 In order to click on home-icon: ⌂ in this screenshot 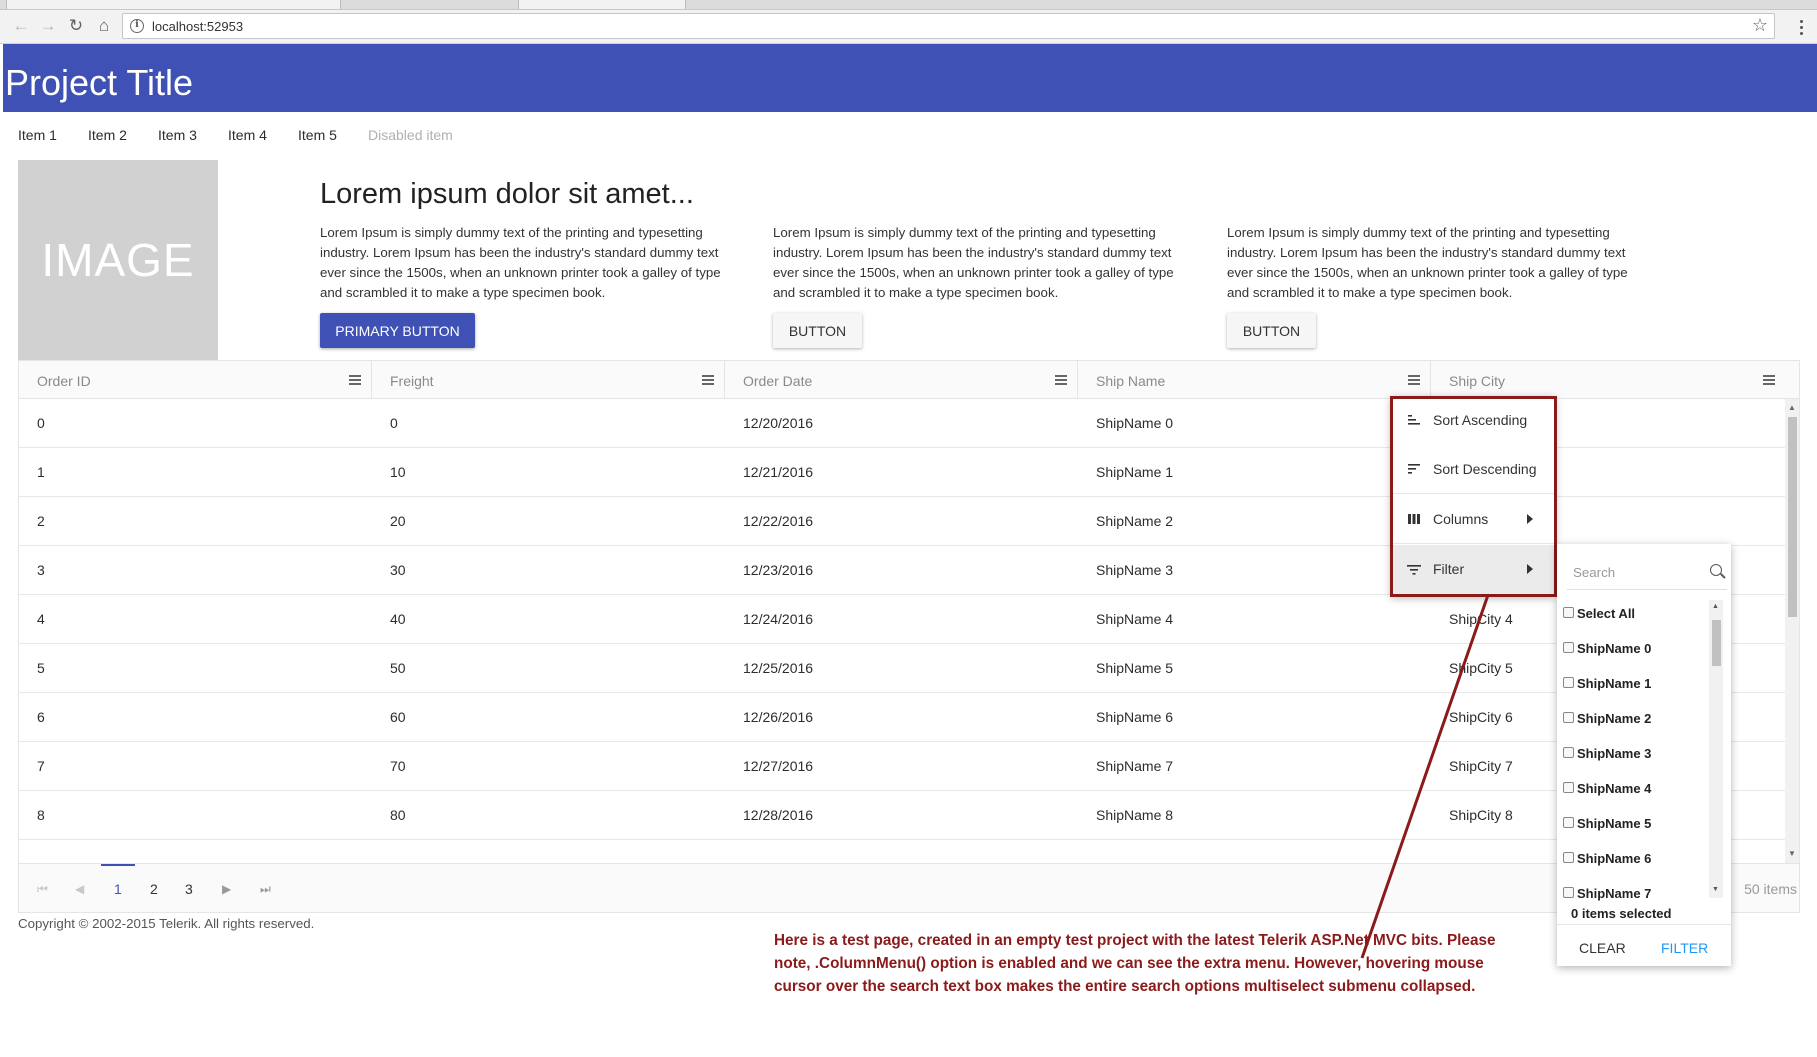, I will do `click(104, 26)`.